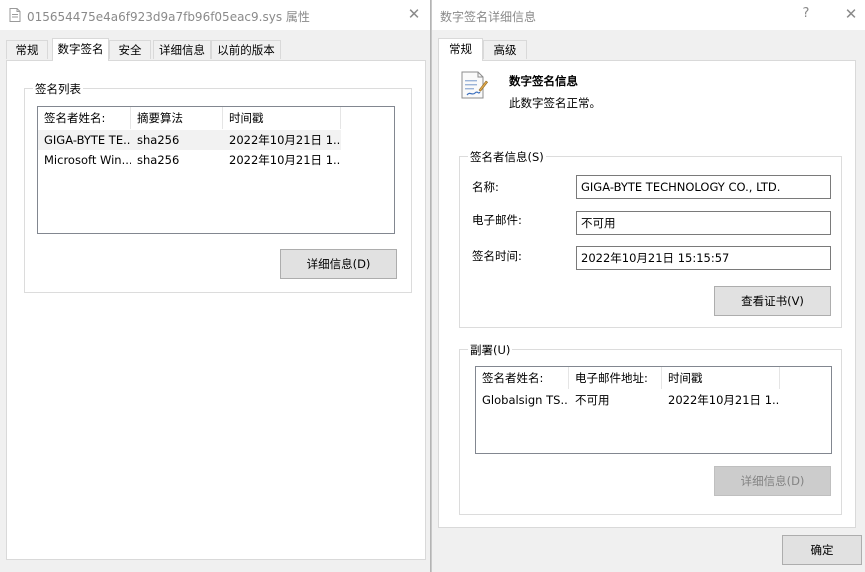 This screenshot has width=865, height=572. What do you see at coordinates (555, 103) in the screenshot?
I see `info-status: 此数字签名正常。` at bounding box center [555, 103].